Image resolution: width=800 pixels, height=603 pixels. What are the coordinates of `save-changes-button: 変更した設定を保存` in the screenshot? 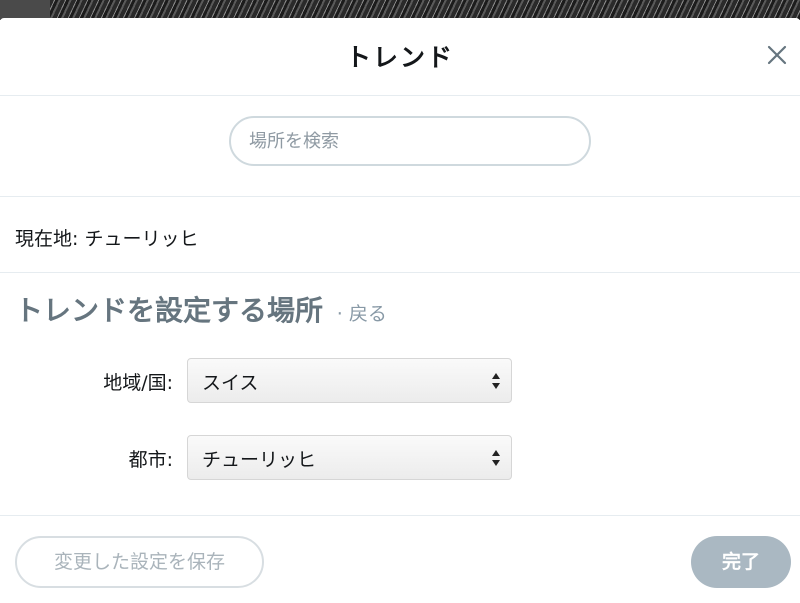 It's located at (139, 562).